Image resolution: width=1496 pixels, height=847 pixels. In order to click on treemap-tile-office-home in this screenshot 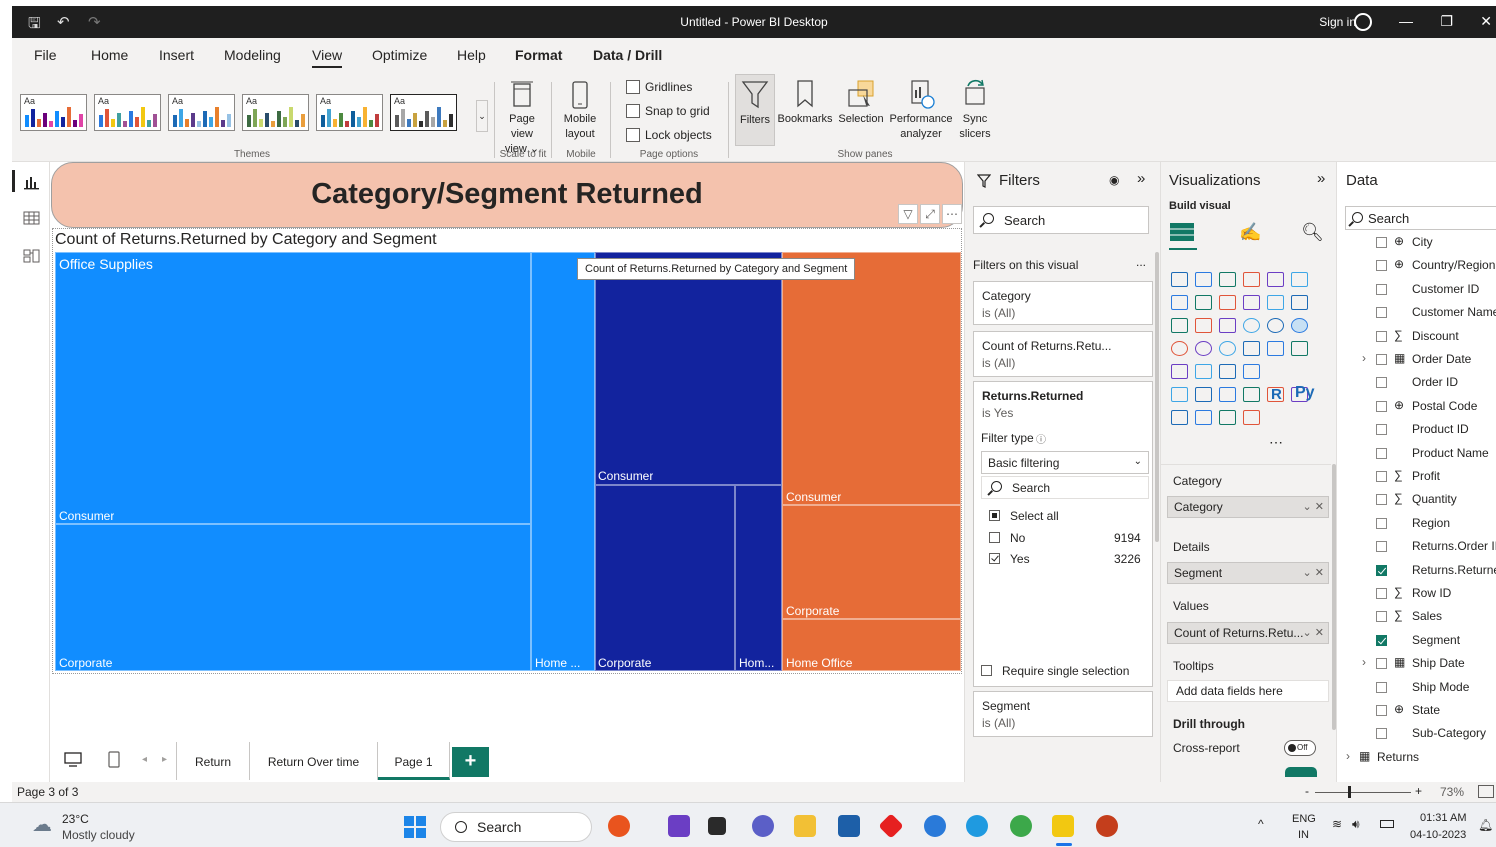, I will do `click(563, 461)`.